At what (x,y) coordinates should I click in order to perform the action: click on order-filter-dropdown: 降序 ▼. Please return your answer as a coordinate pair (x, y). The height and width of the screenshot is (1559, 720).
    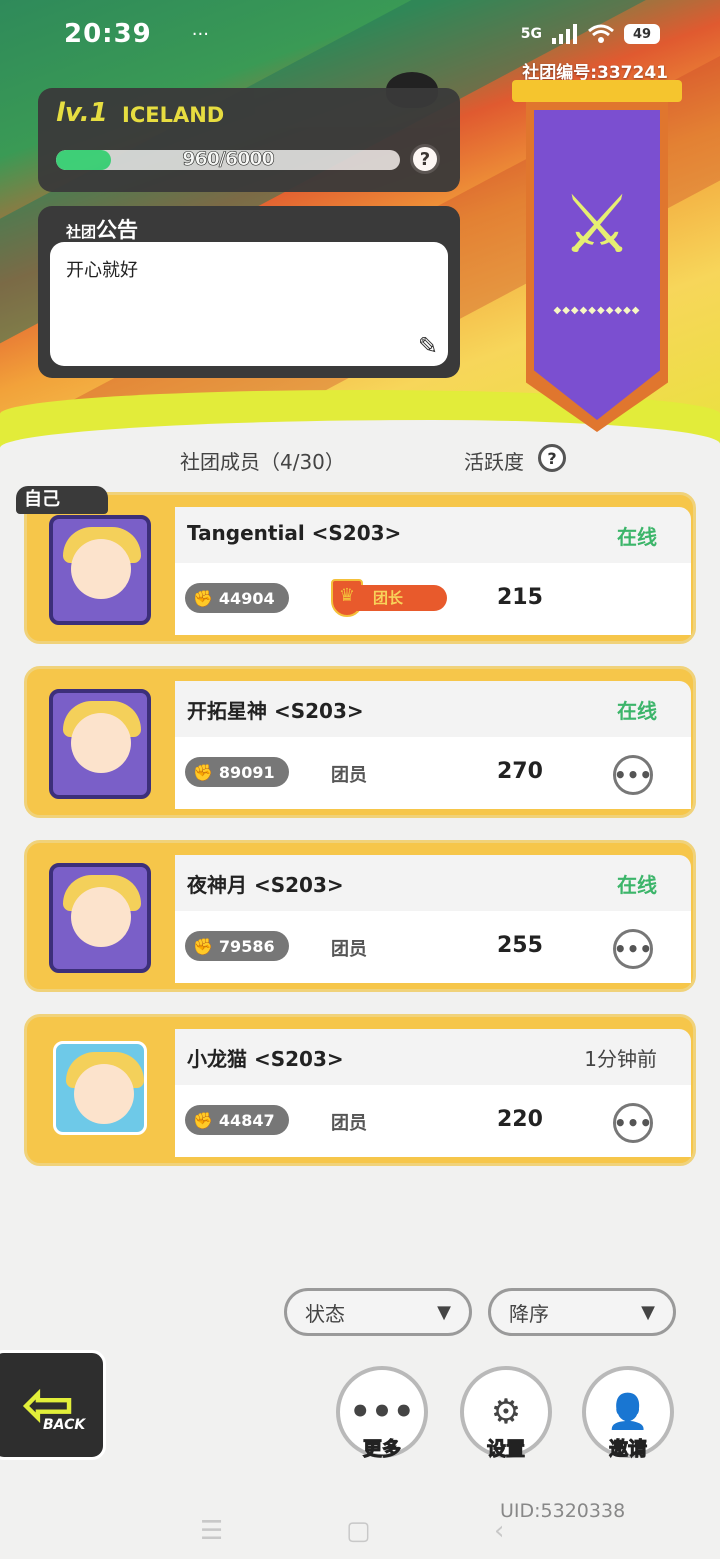
    Looking at the image, I should click on (582, 1312).